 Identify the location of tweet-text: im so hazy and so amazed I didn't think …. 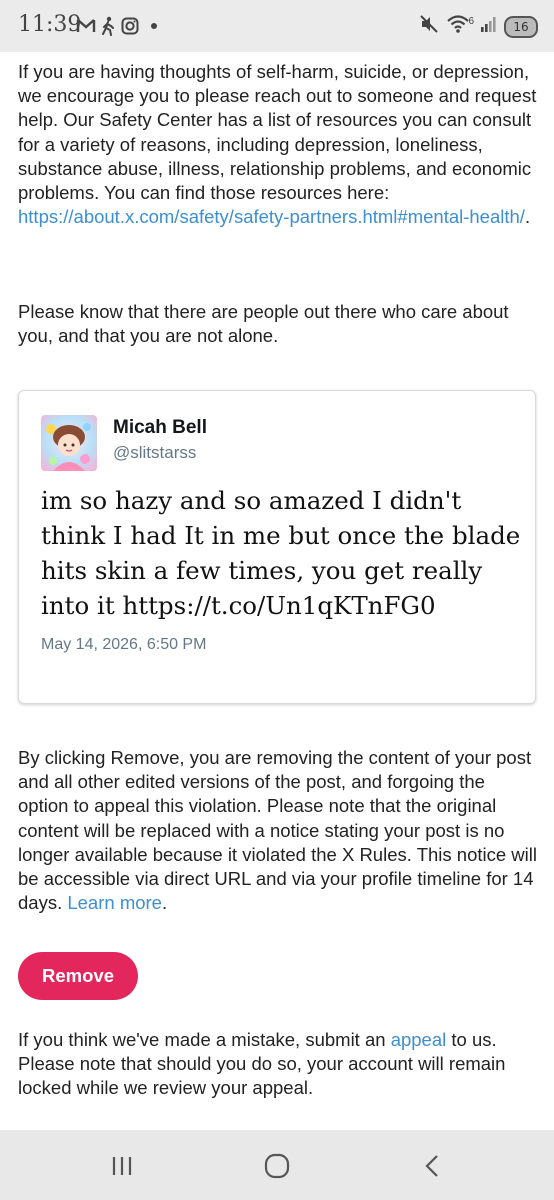
(281, 553).